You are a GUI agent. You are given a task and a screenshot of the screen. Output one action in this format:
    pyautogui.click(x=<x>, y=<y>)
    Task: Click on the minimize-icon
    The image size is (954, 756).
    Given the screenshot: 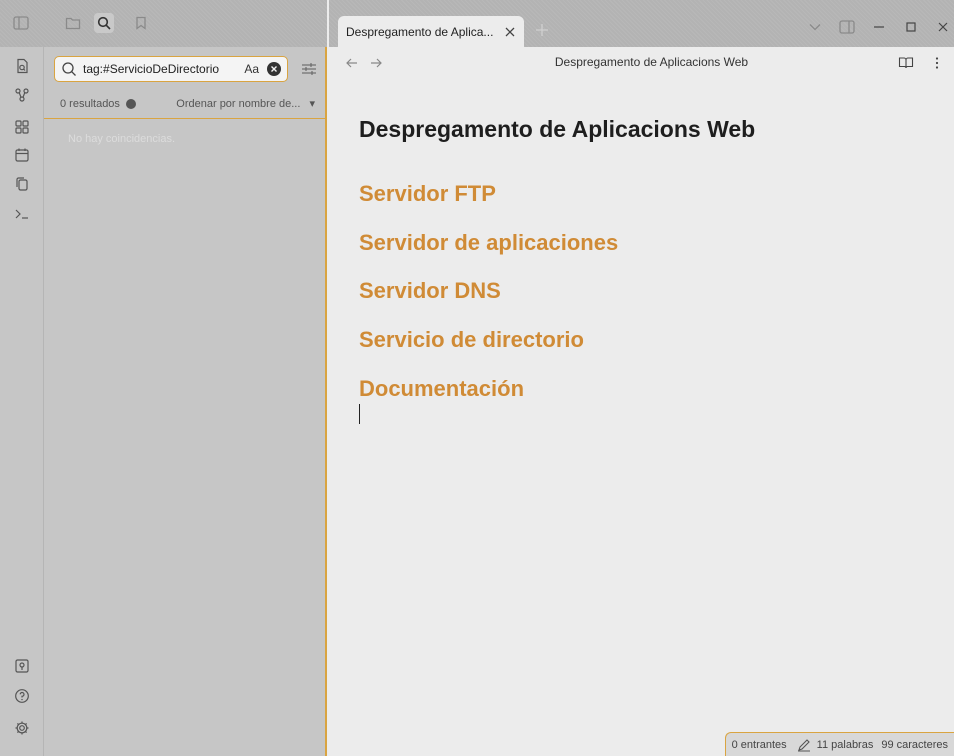 What is the action you would take?
    pyautogui.click(x=879, y=27)
    